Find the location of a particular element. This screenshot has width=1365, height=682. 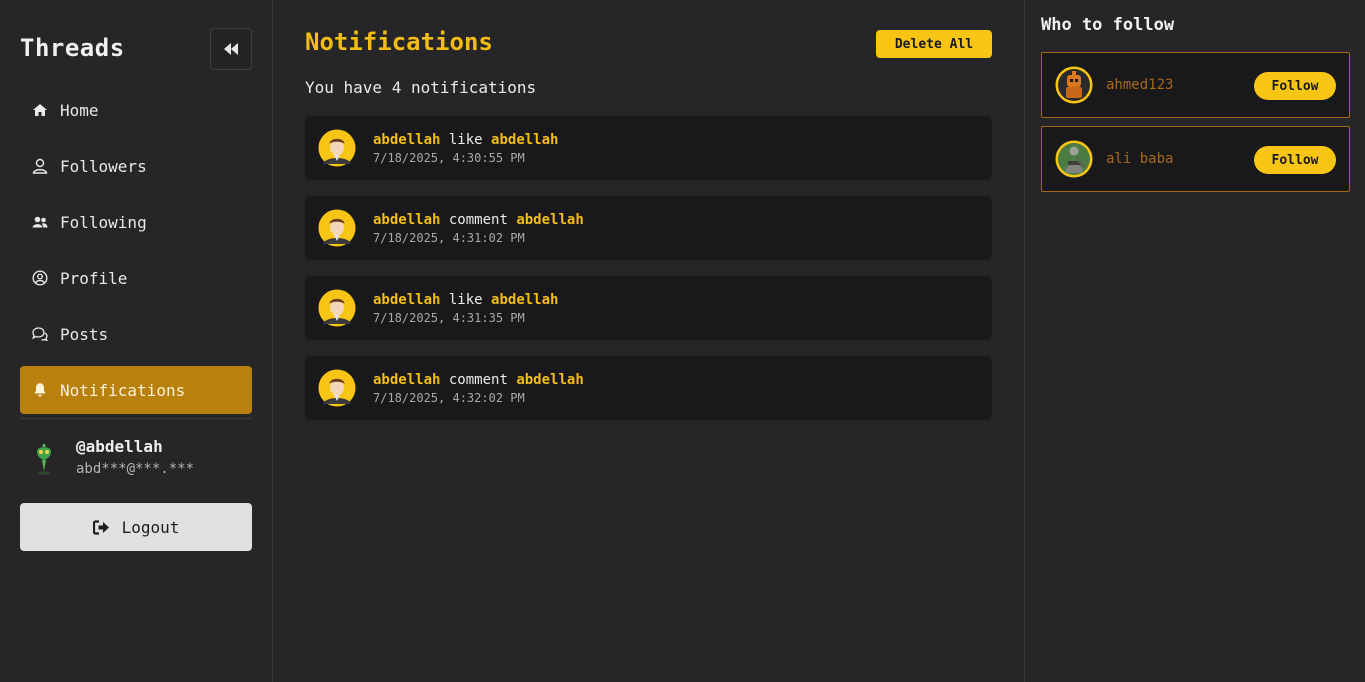

notification-count: You have 4 notifications is located at coordinates (421, 87).